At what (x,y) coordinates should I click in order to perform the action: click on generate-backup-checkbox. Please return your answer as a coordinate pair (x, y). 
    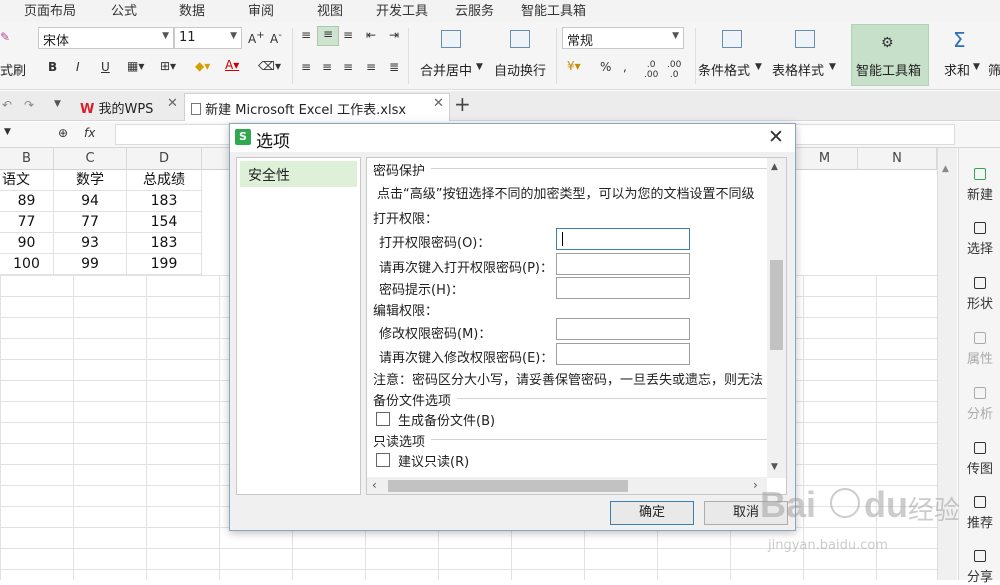
    Looking at the image, I should click on (383, 419).